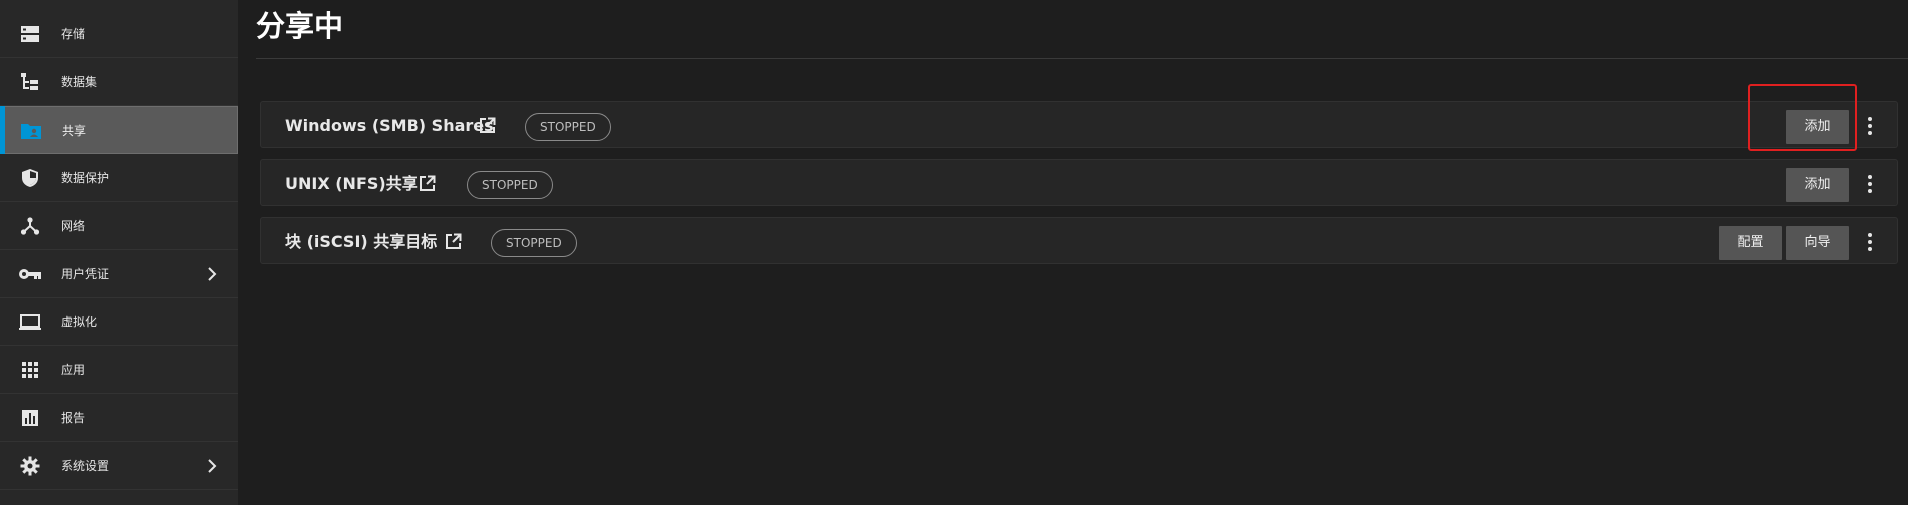  What do you see at coordinates (30, 466) in the screenshot?
I see `gear-icon` at bounding box center [30, 466].